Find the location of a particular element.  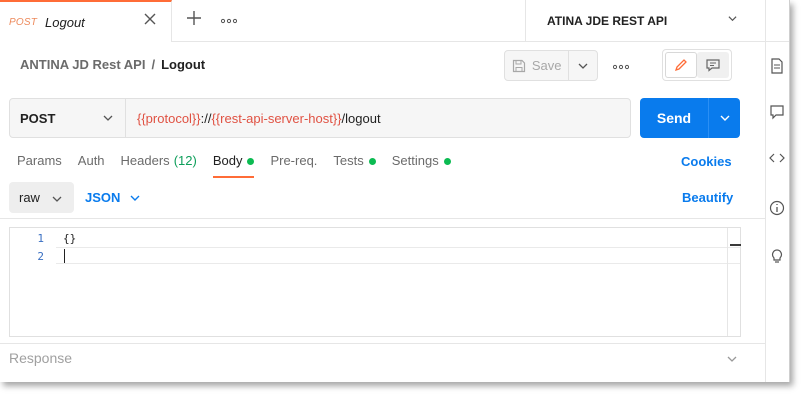

body-mode-value: raw is located at coordinates (29, 197).